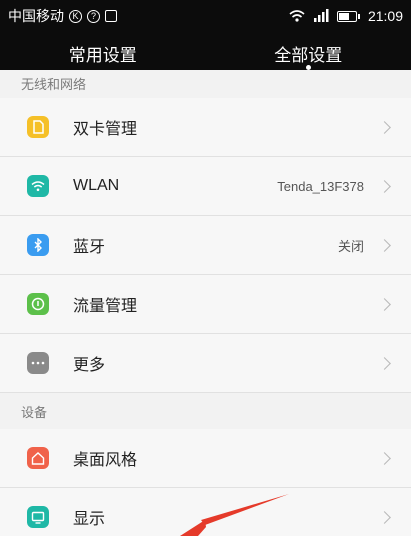 The width and height of the screenshot is (411, 536). I want to click on row-value: 关闭, so click(350, 246).